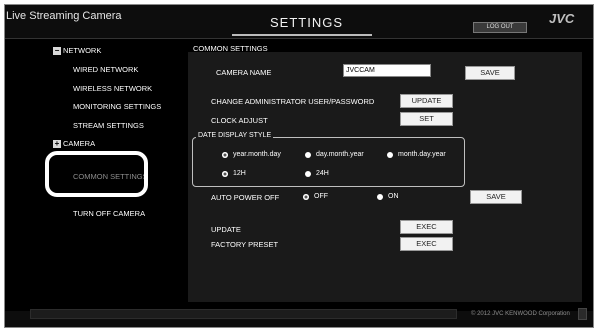 Image resolution: width=598 pixels, height=332 pixels. What do you see at coordinates (244, 72) in the screenshot?
I see `camera-name-label: CAMERA NAME` at bounding box center [244, 72].